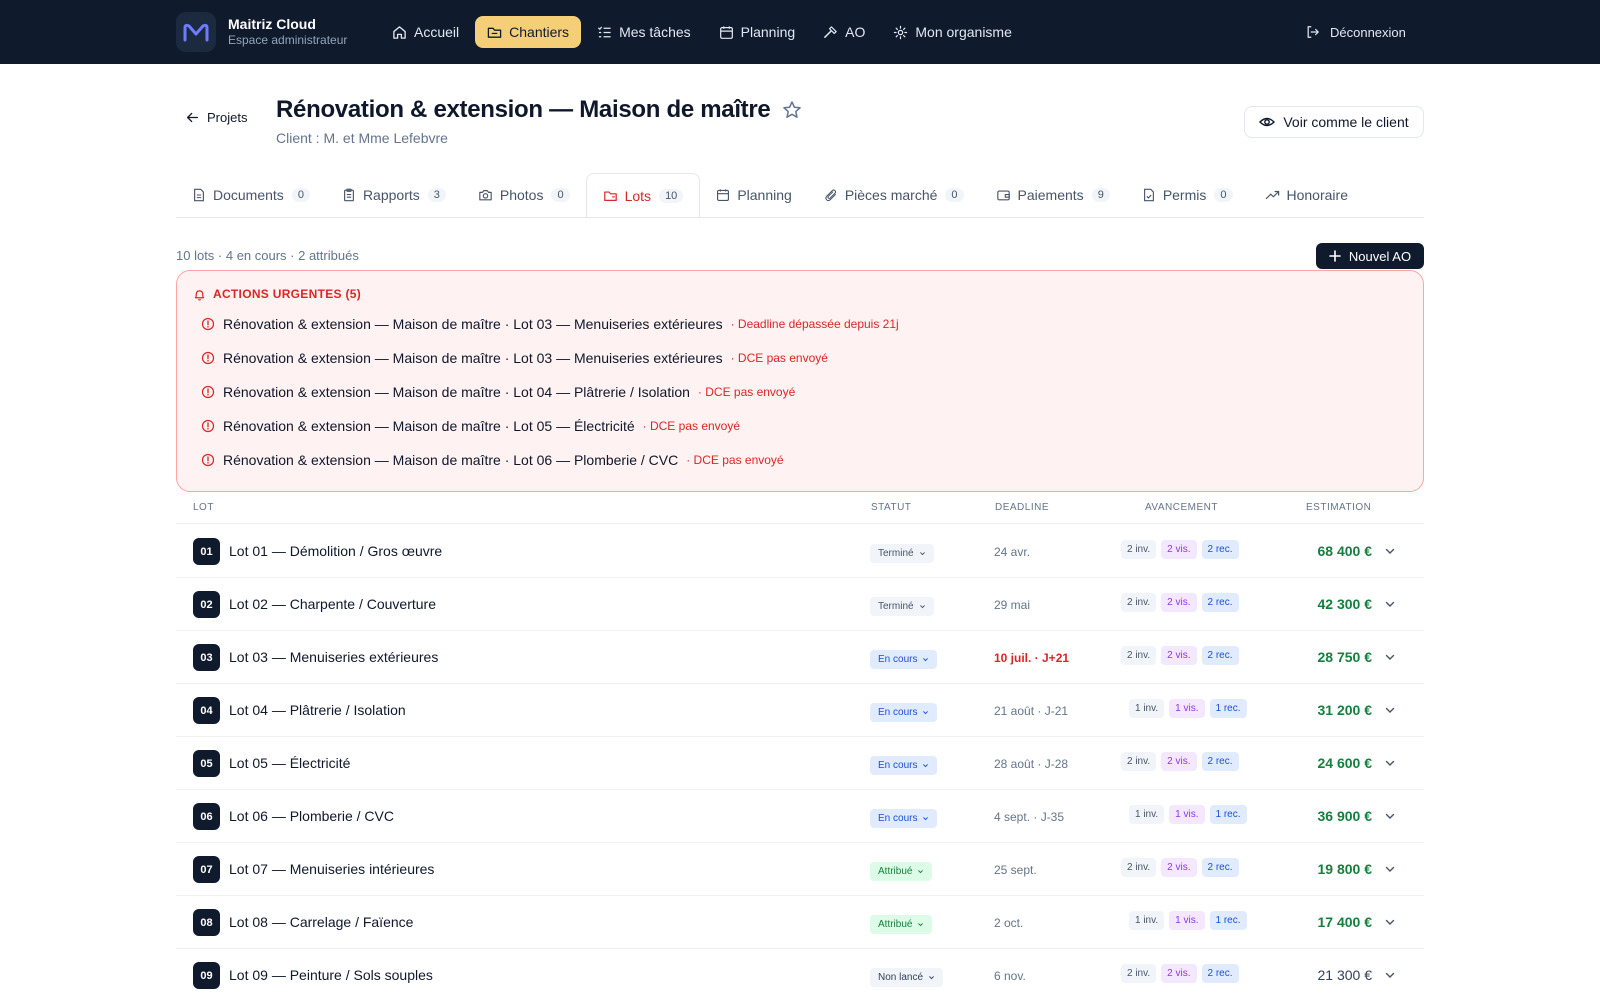 Image resolution: width=1600 pixels, height=1000 pixels. Describe the element at coordinates (814, 324) in the screenshot. I see `urgent-action-note: · Deadline dépassée depuis 21j` at that location.